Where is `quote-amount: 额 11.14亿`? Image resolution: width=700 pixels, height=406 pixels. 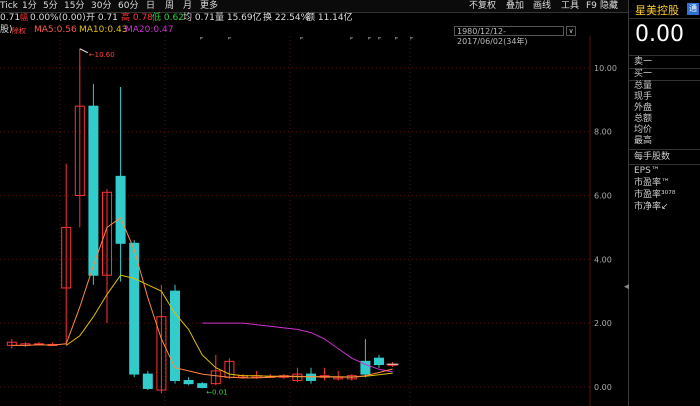 quote-amount: 额 11.14亿 is located at coordinates (329, 18).